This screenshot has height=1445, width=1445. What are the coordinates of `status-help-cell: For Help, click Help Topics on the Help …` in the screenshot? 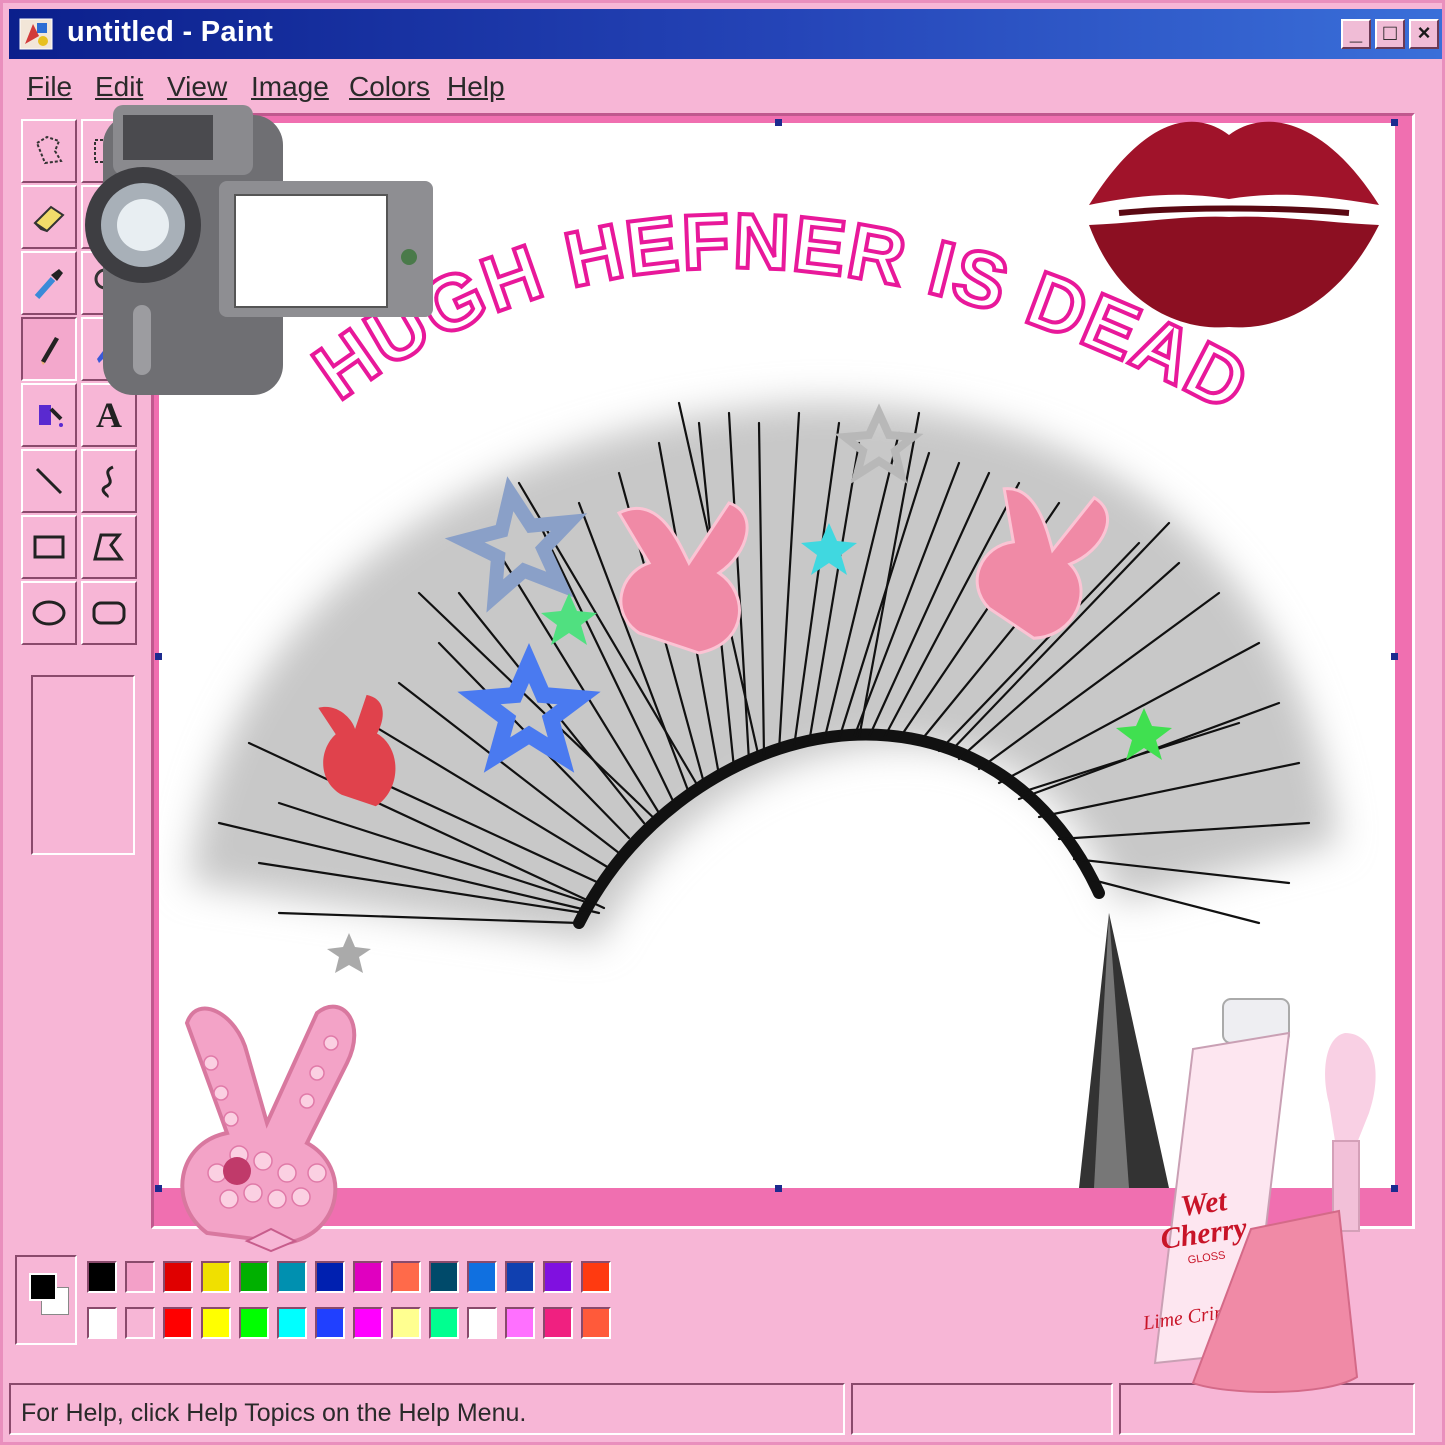 It's located at (427, 1409).